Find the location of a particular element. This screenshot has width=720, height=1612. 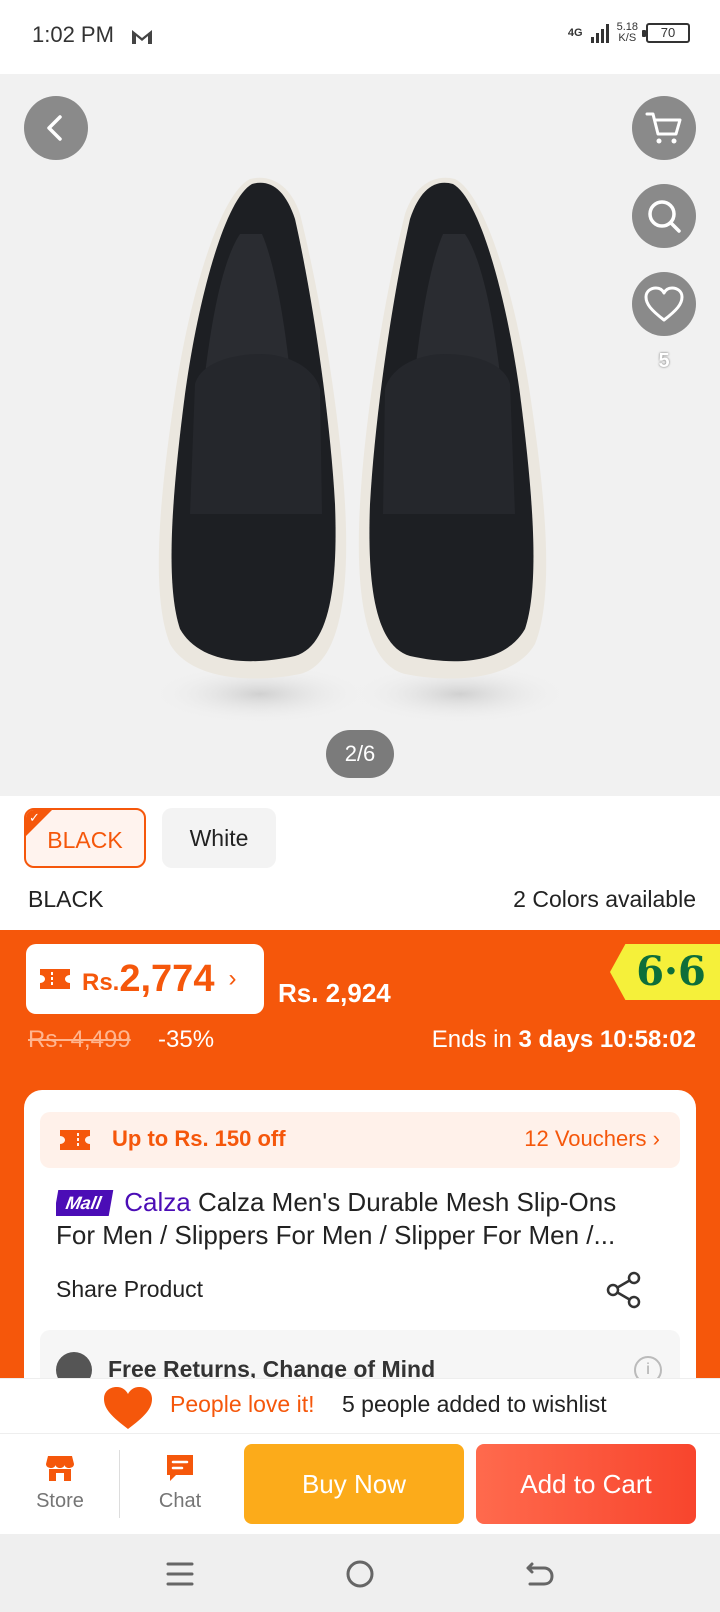

variant-label: White is located at coordinates (219, 838).